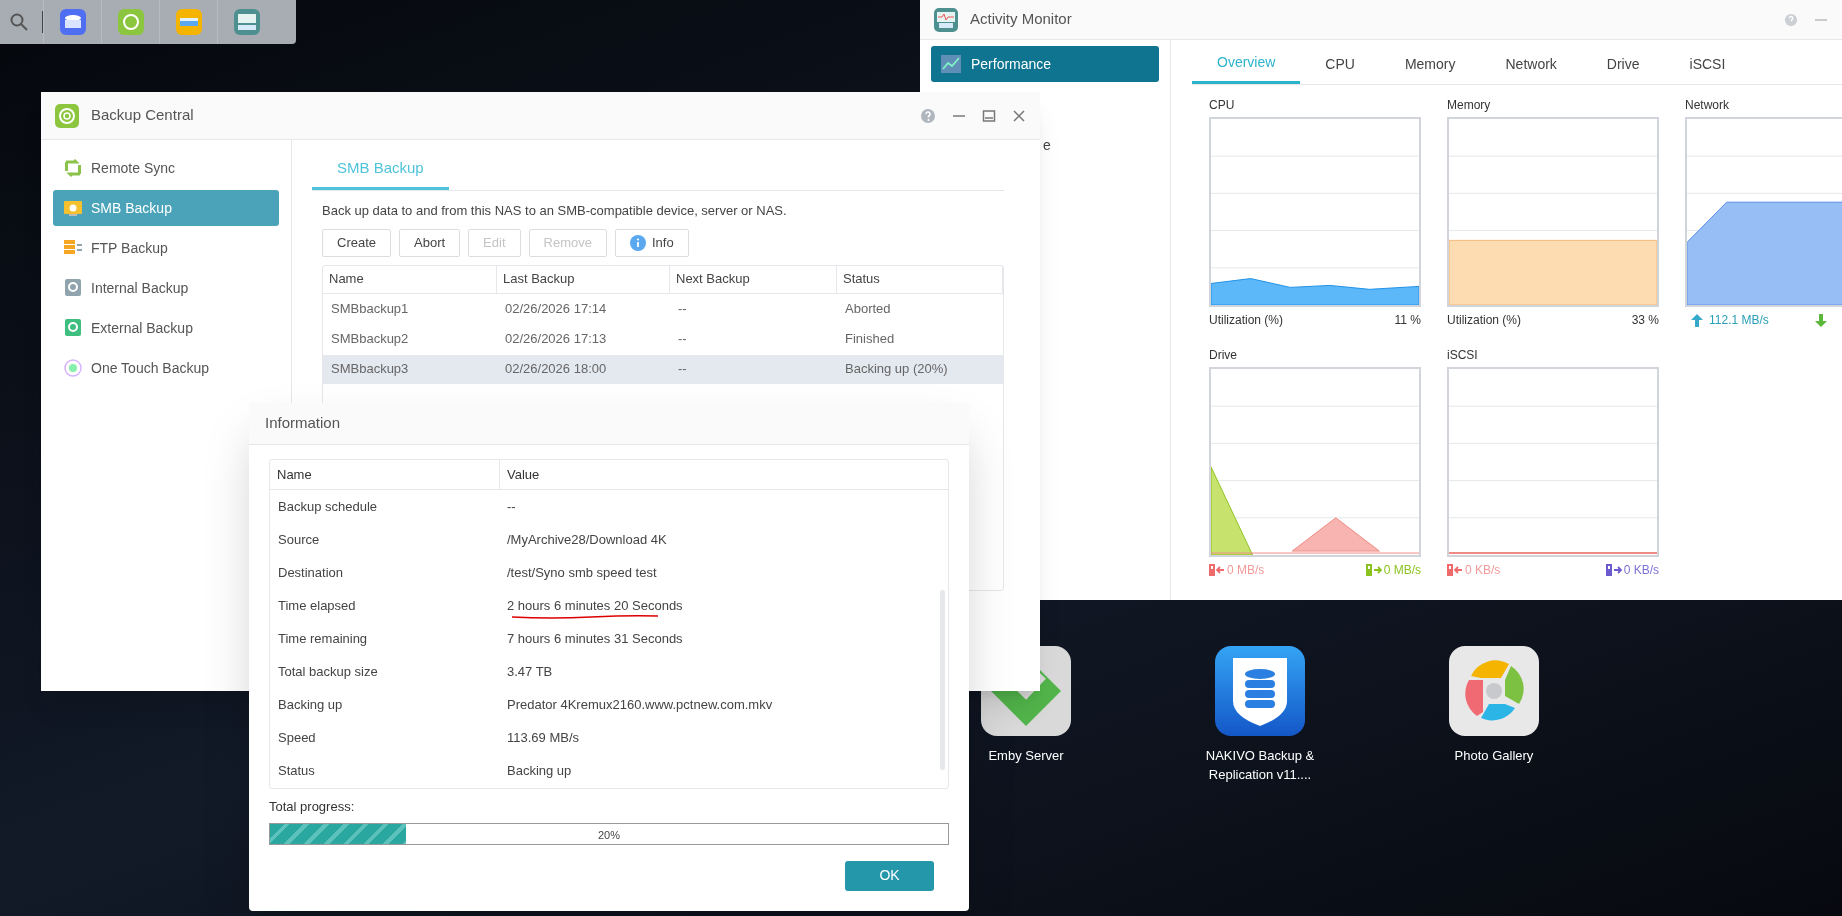  I want to click on tab: Drive, so click(1623, 64).